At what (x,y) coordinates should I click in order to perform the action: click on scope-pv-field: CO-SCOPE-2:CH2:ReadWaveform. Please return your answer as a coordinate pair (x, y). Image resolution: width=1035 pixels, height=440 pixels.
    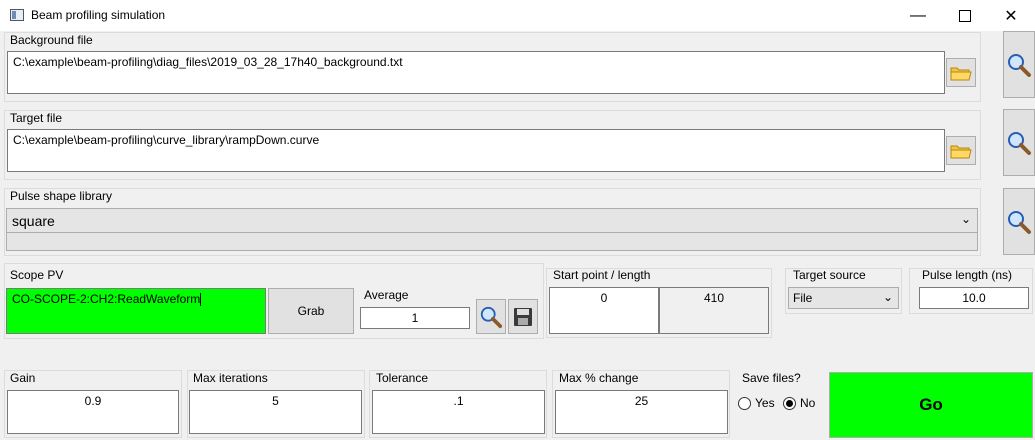
    Looking at the image, I should click on (136, 311).